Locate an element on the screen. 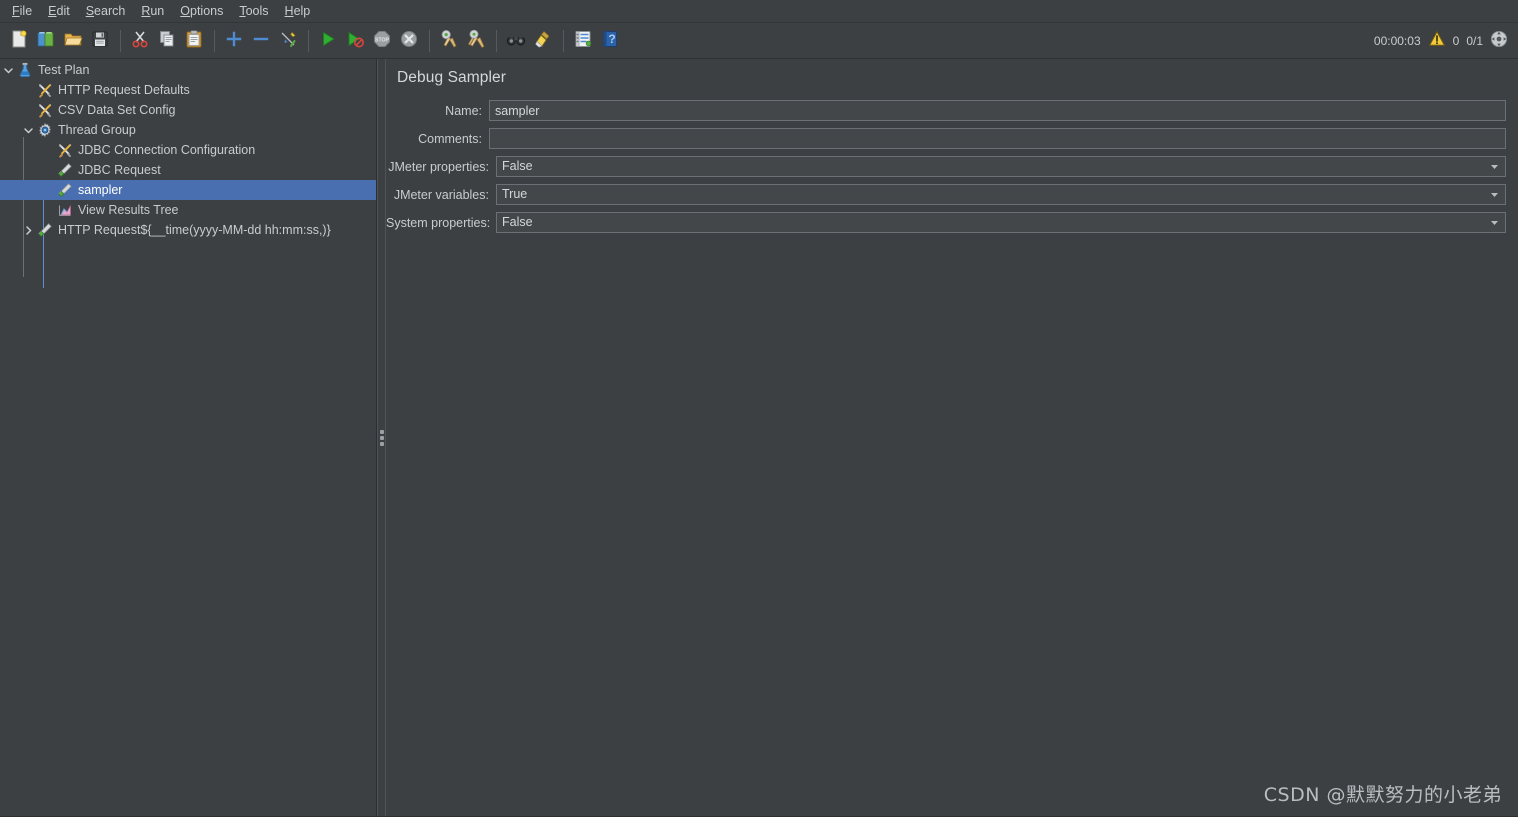 This screenshot has width=1518, height=817. reset-search-button is located at coordinates (543, 41).